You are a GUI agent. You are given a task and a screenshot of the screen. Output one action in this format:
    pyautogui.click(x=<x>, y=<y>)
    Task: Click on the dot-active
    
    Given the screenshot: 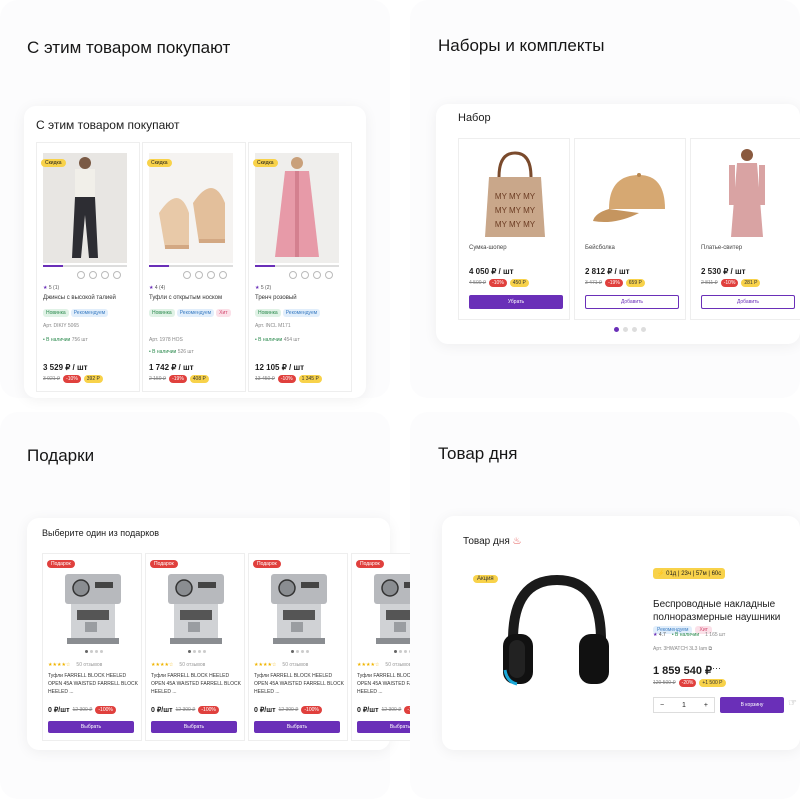 What is the action you would take?
    pyautogui.click(x=616, y=329)
    